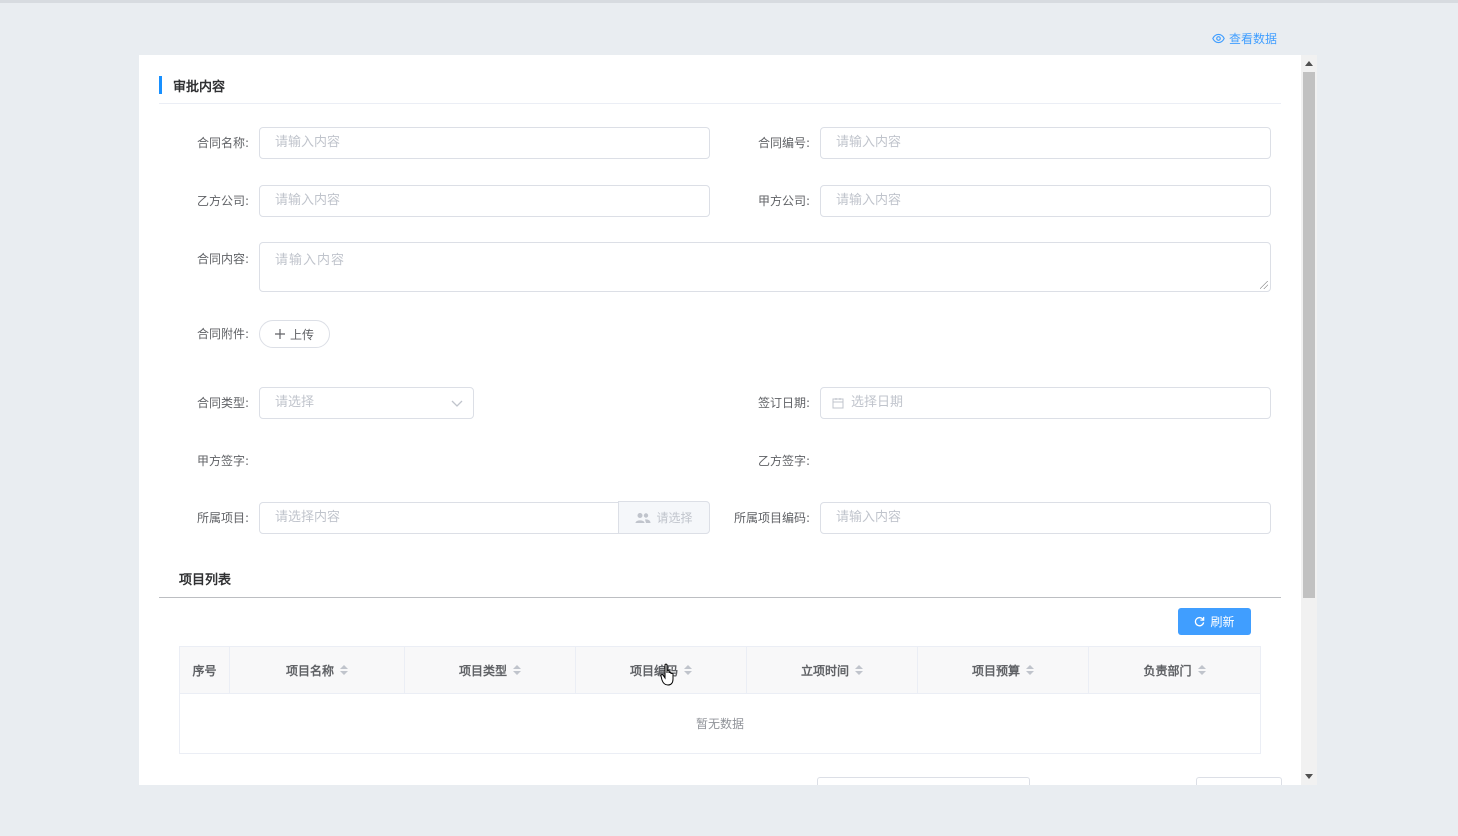 This screenshot has height=836, width=1458. Describe the element at coordinates (222, 461) in the screenshot. I see `party-a-sign-label: 甲方签字:` at that location.